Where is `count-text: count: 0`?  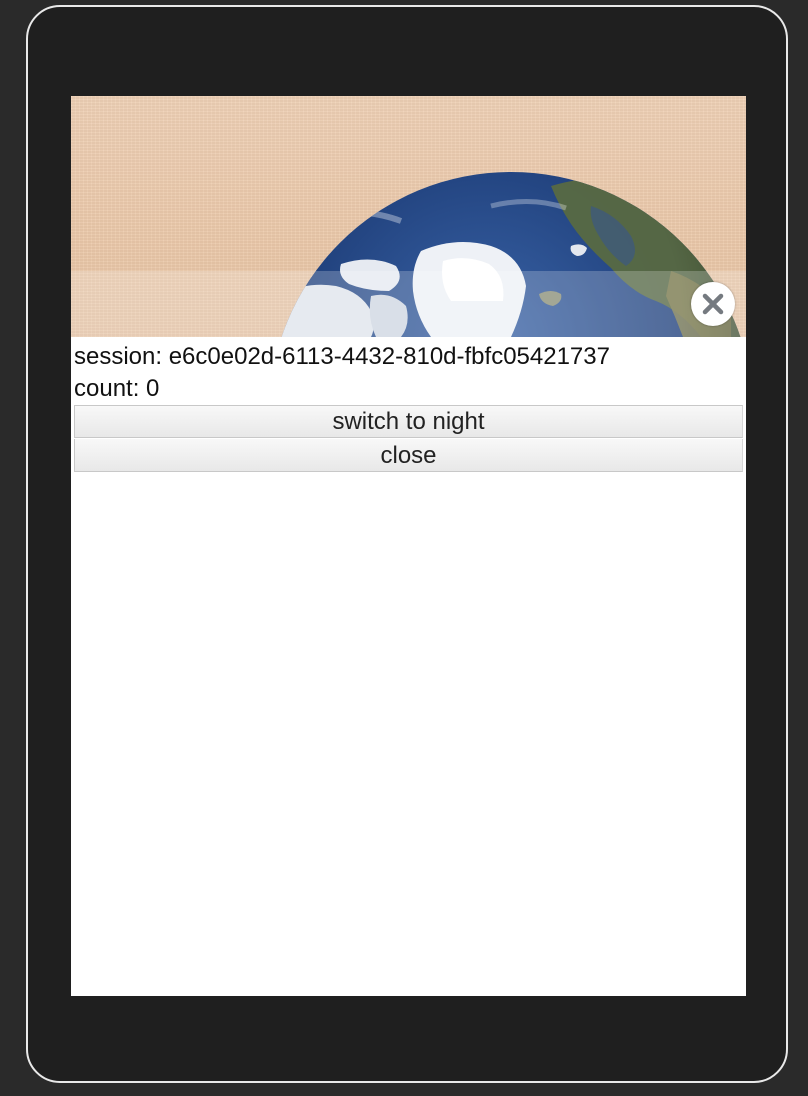 count-text: count: 0 is located at coordinates (117, 388).